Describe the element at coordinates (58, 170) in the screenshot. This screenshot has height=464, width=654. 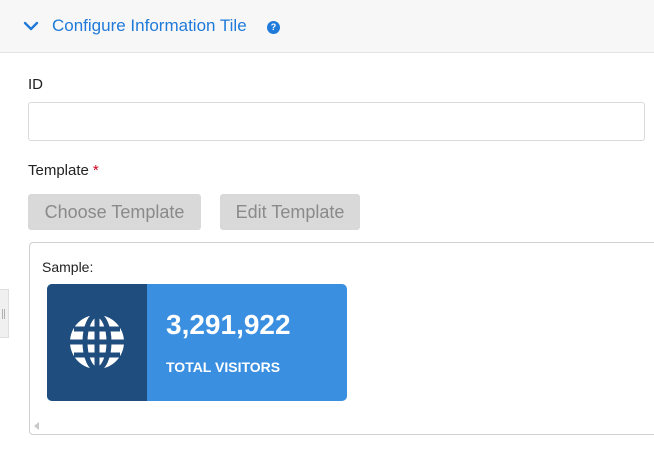
I see `template-label-text: Template` at that location.